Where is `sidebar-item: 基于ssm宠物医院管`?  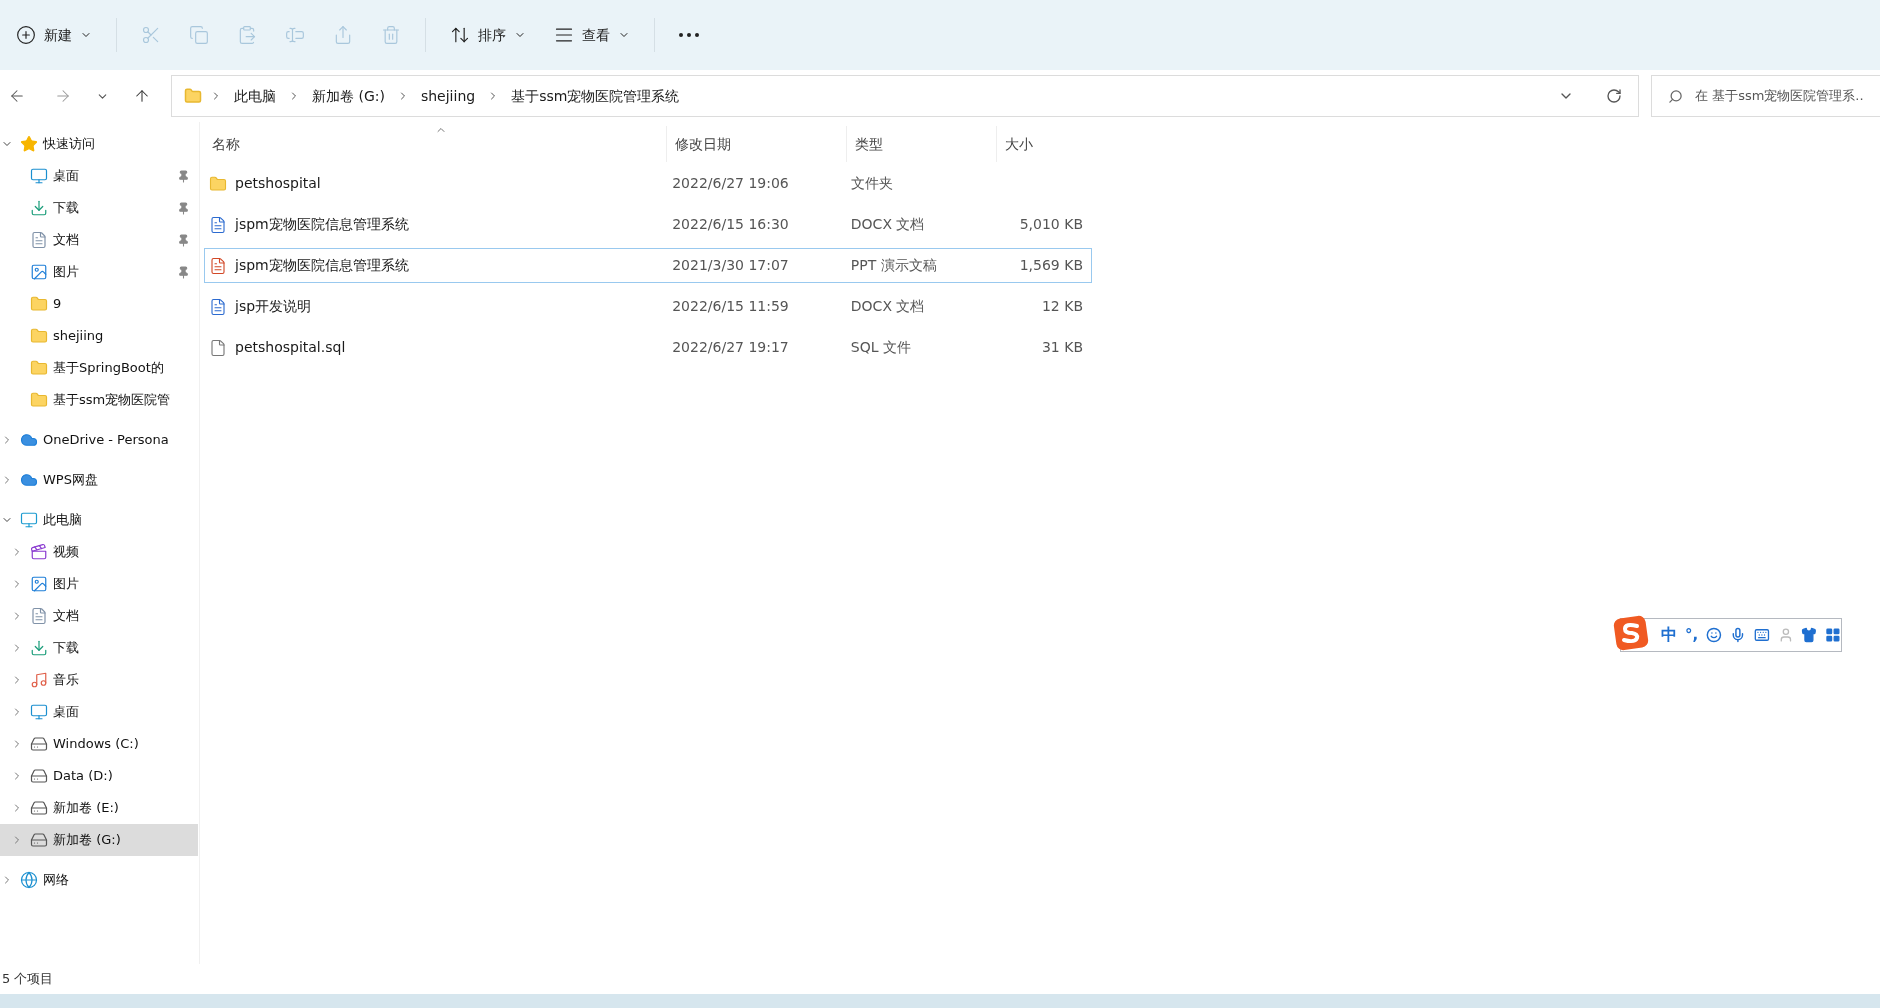 sidebar-item: 基于ssm宠物医院管 is located at coordinates (99, 400).